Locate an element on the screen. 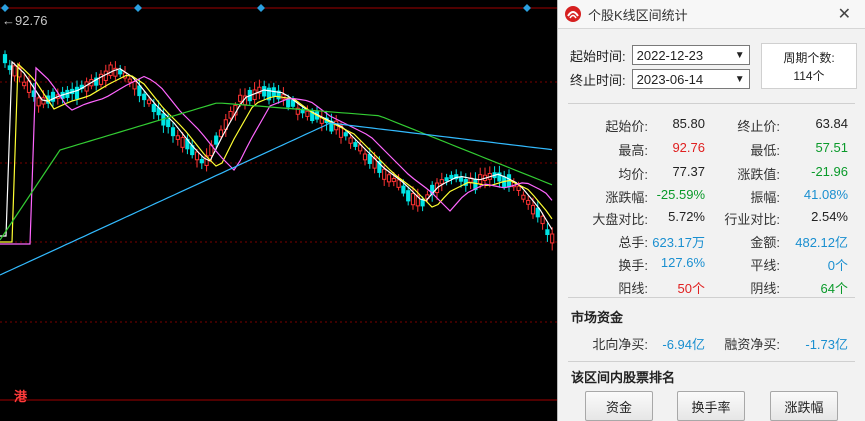 The image size is (865, 421). start-date-select: 2022-12-23 ▼ is located at coordinates (690, 55).